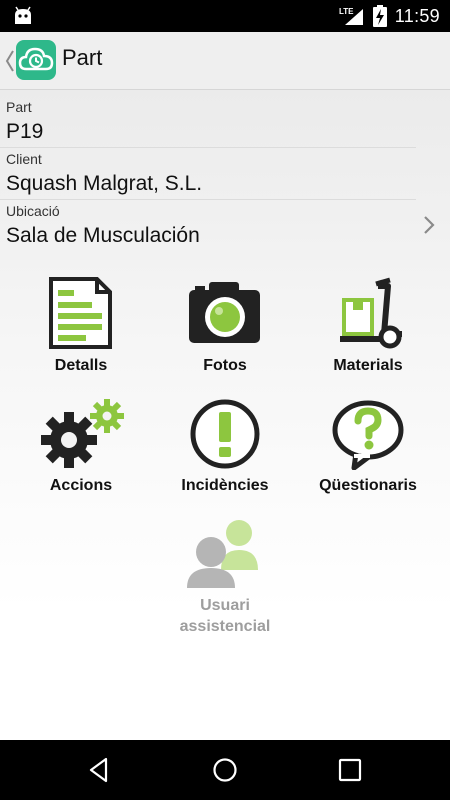 Image resolution: width=450 pixels, height=800 pixels. Describe the element at coordinates (80, 313) in the screenshot. I see `document-icon` at that location.